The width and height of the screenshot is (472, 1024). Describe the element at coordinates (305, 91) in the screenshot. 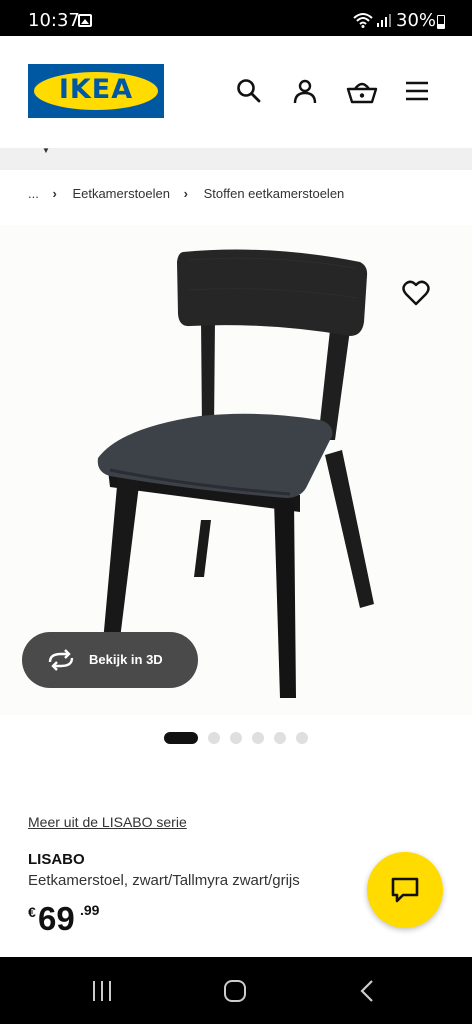

I see `user-icon` at that location.